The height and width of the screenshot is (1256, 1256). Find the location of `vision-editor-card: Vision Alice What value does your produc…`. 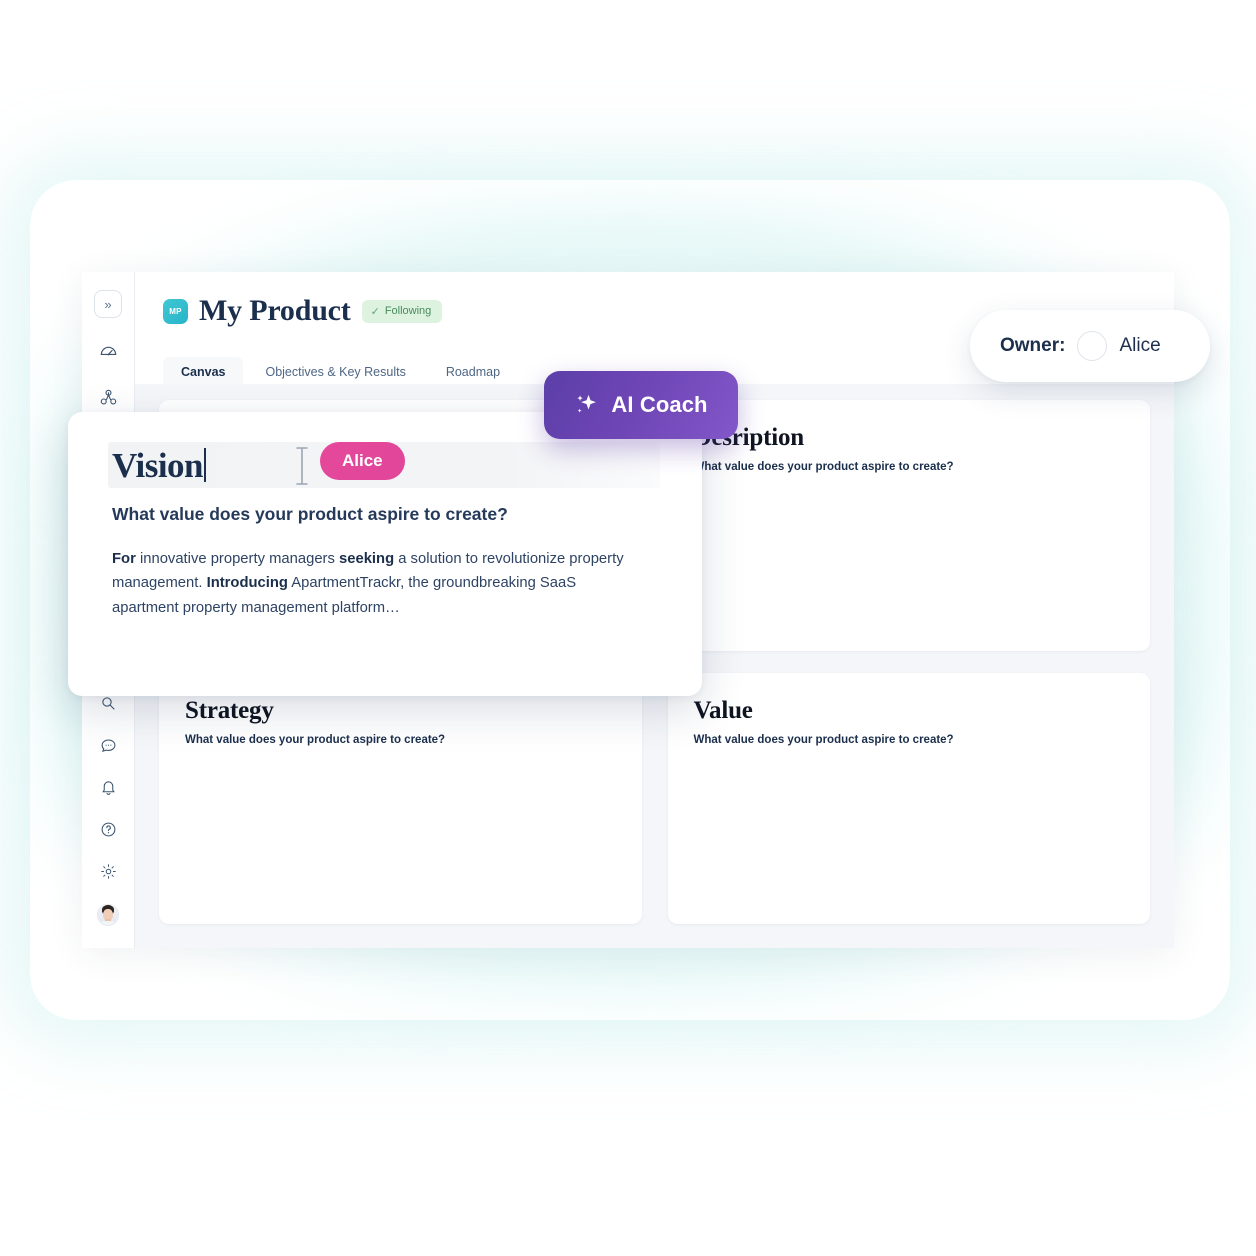

vision-editor-card: Vision Alice What value does your produc… is located at coordinates (385, 554).